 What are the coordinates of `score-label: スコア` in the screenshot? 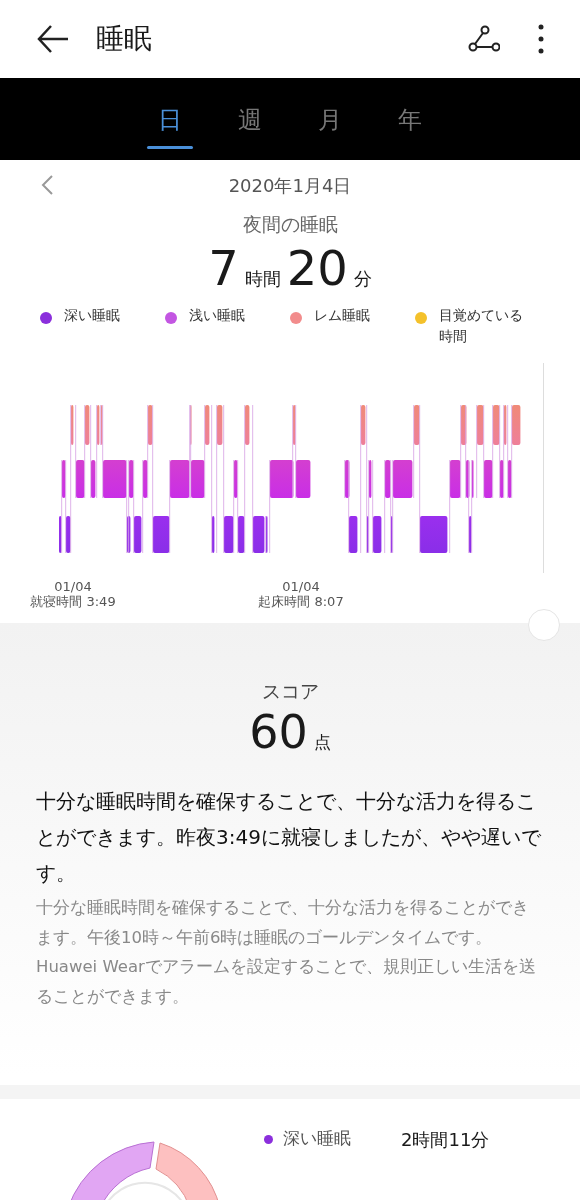 It's located at (290, 691).